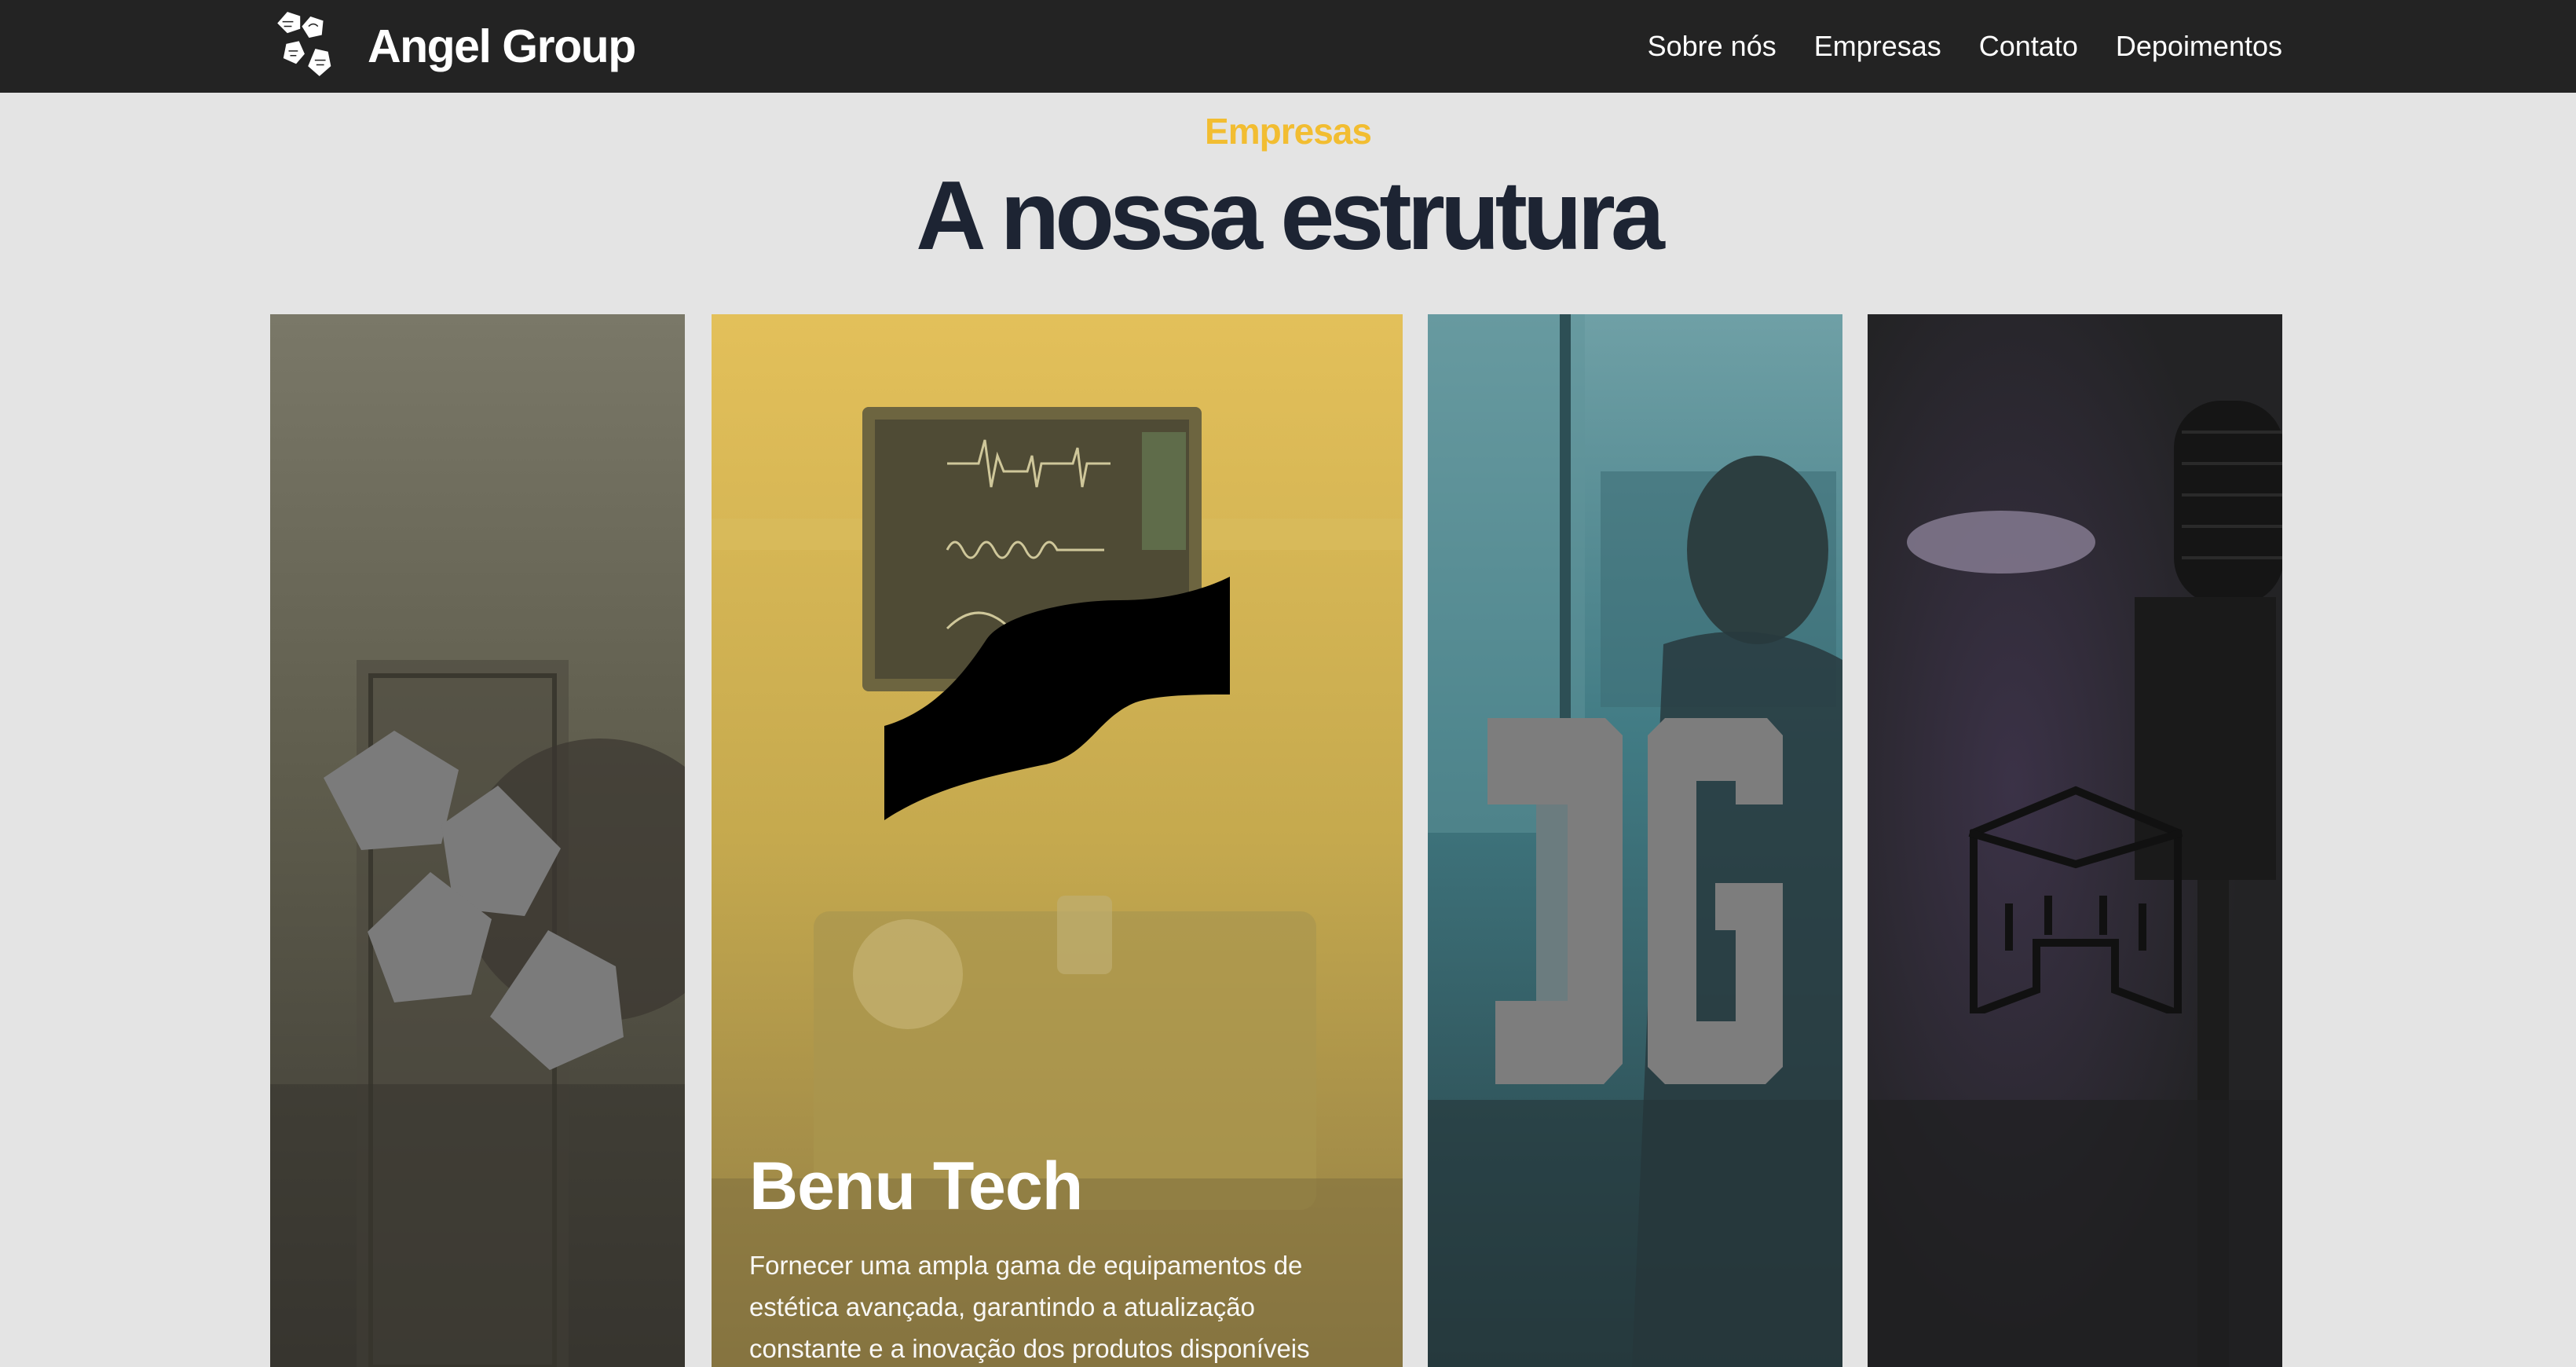 The image size is (2576, 1367). I want to click on nav-link-empresas: Empresas, so click(1877, 47).